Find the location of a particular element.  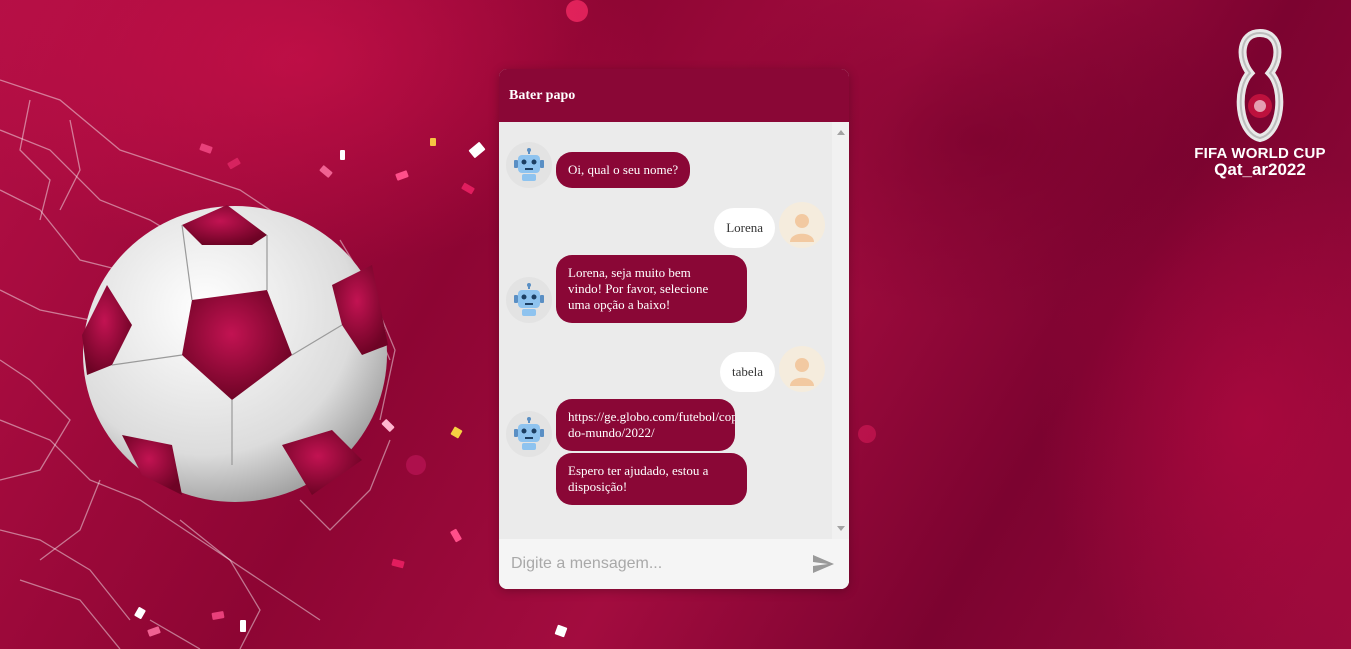

message-input is located at coordinates (660, 564).